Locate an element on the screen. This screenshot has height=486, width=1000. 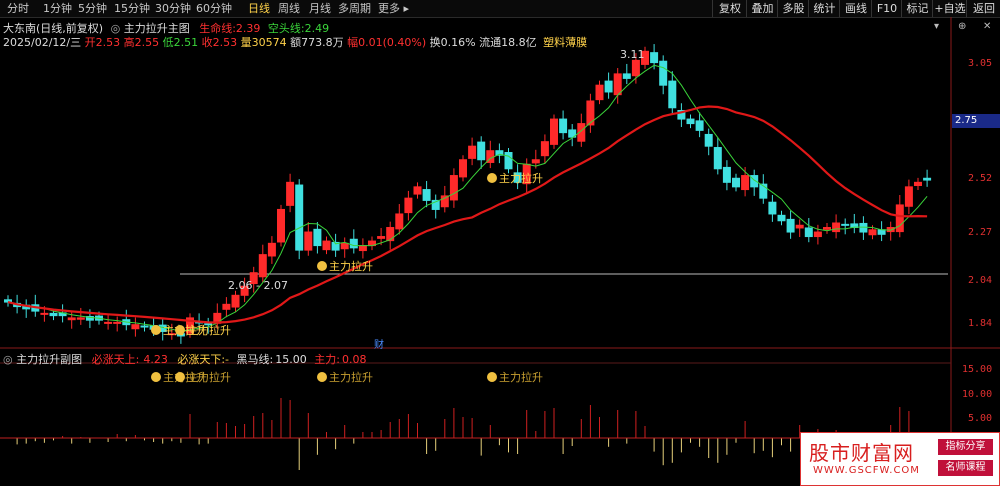
main-force-label: 主力: is located at coordinates (327, 359).